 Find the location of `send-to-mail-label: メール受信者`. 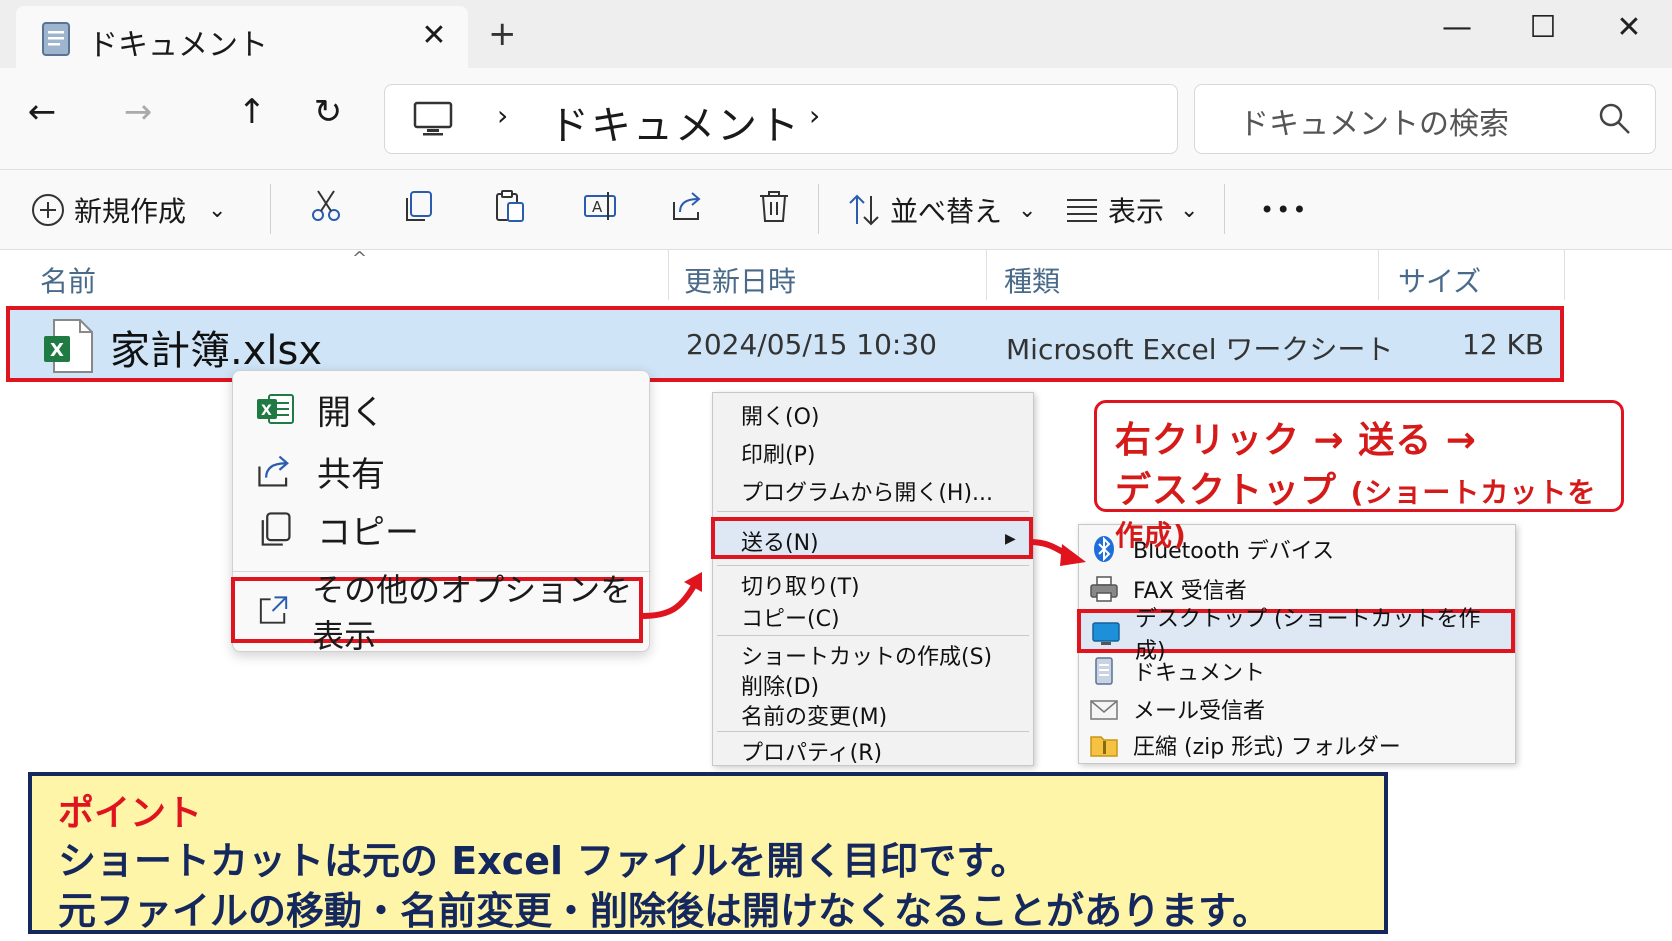

send-to-mail-label: メール受信者 is located at coordinates (1199, 711).